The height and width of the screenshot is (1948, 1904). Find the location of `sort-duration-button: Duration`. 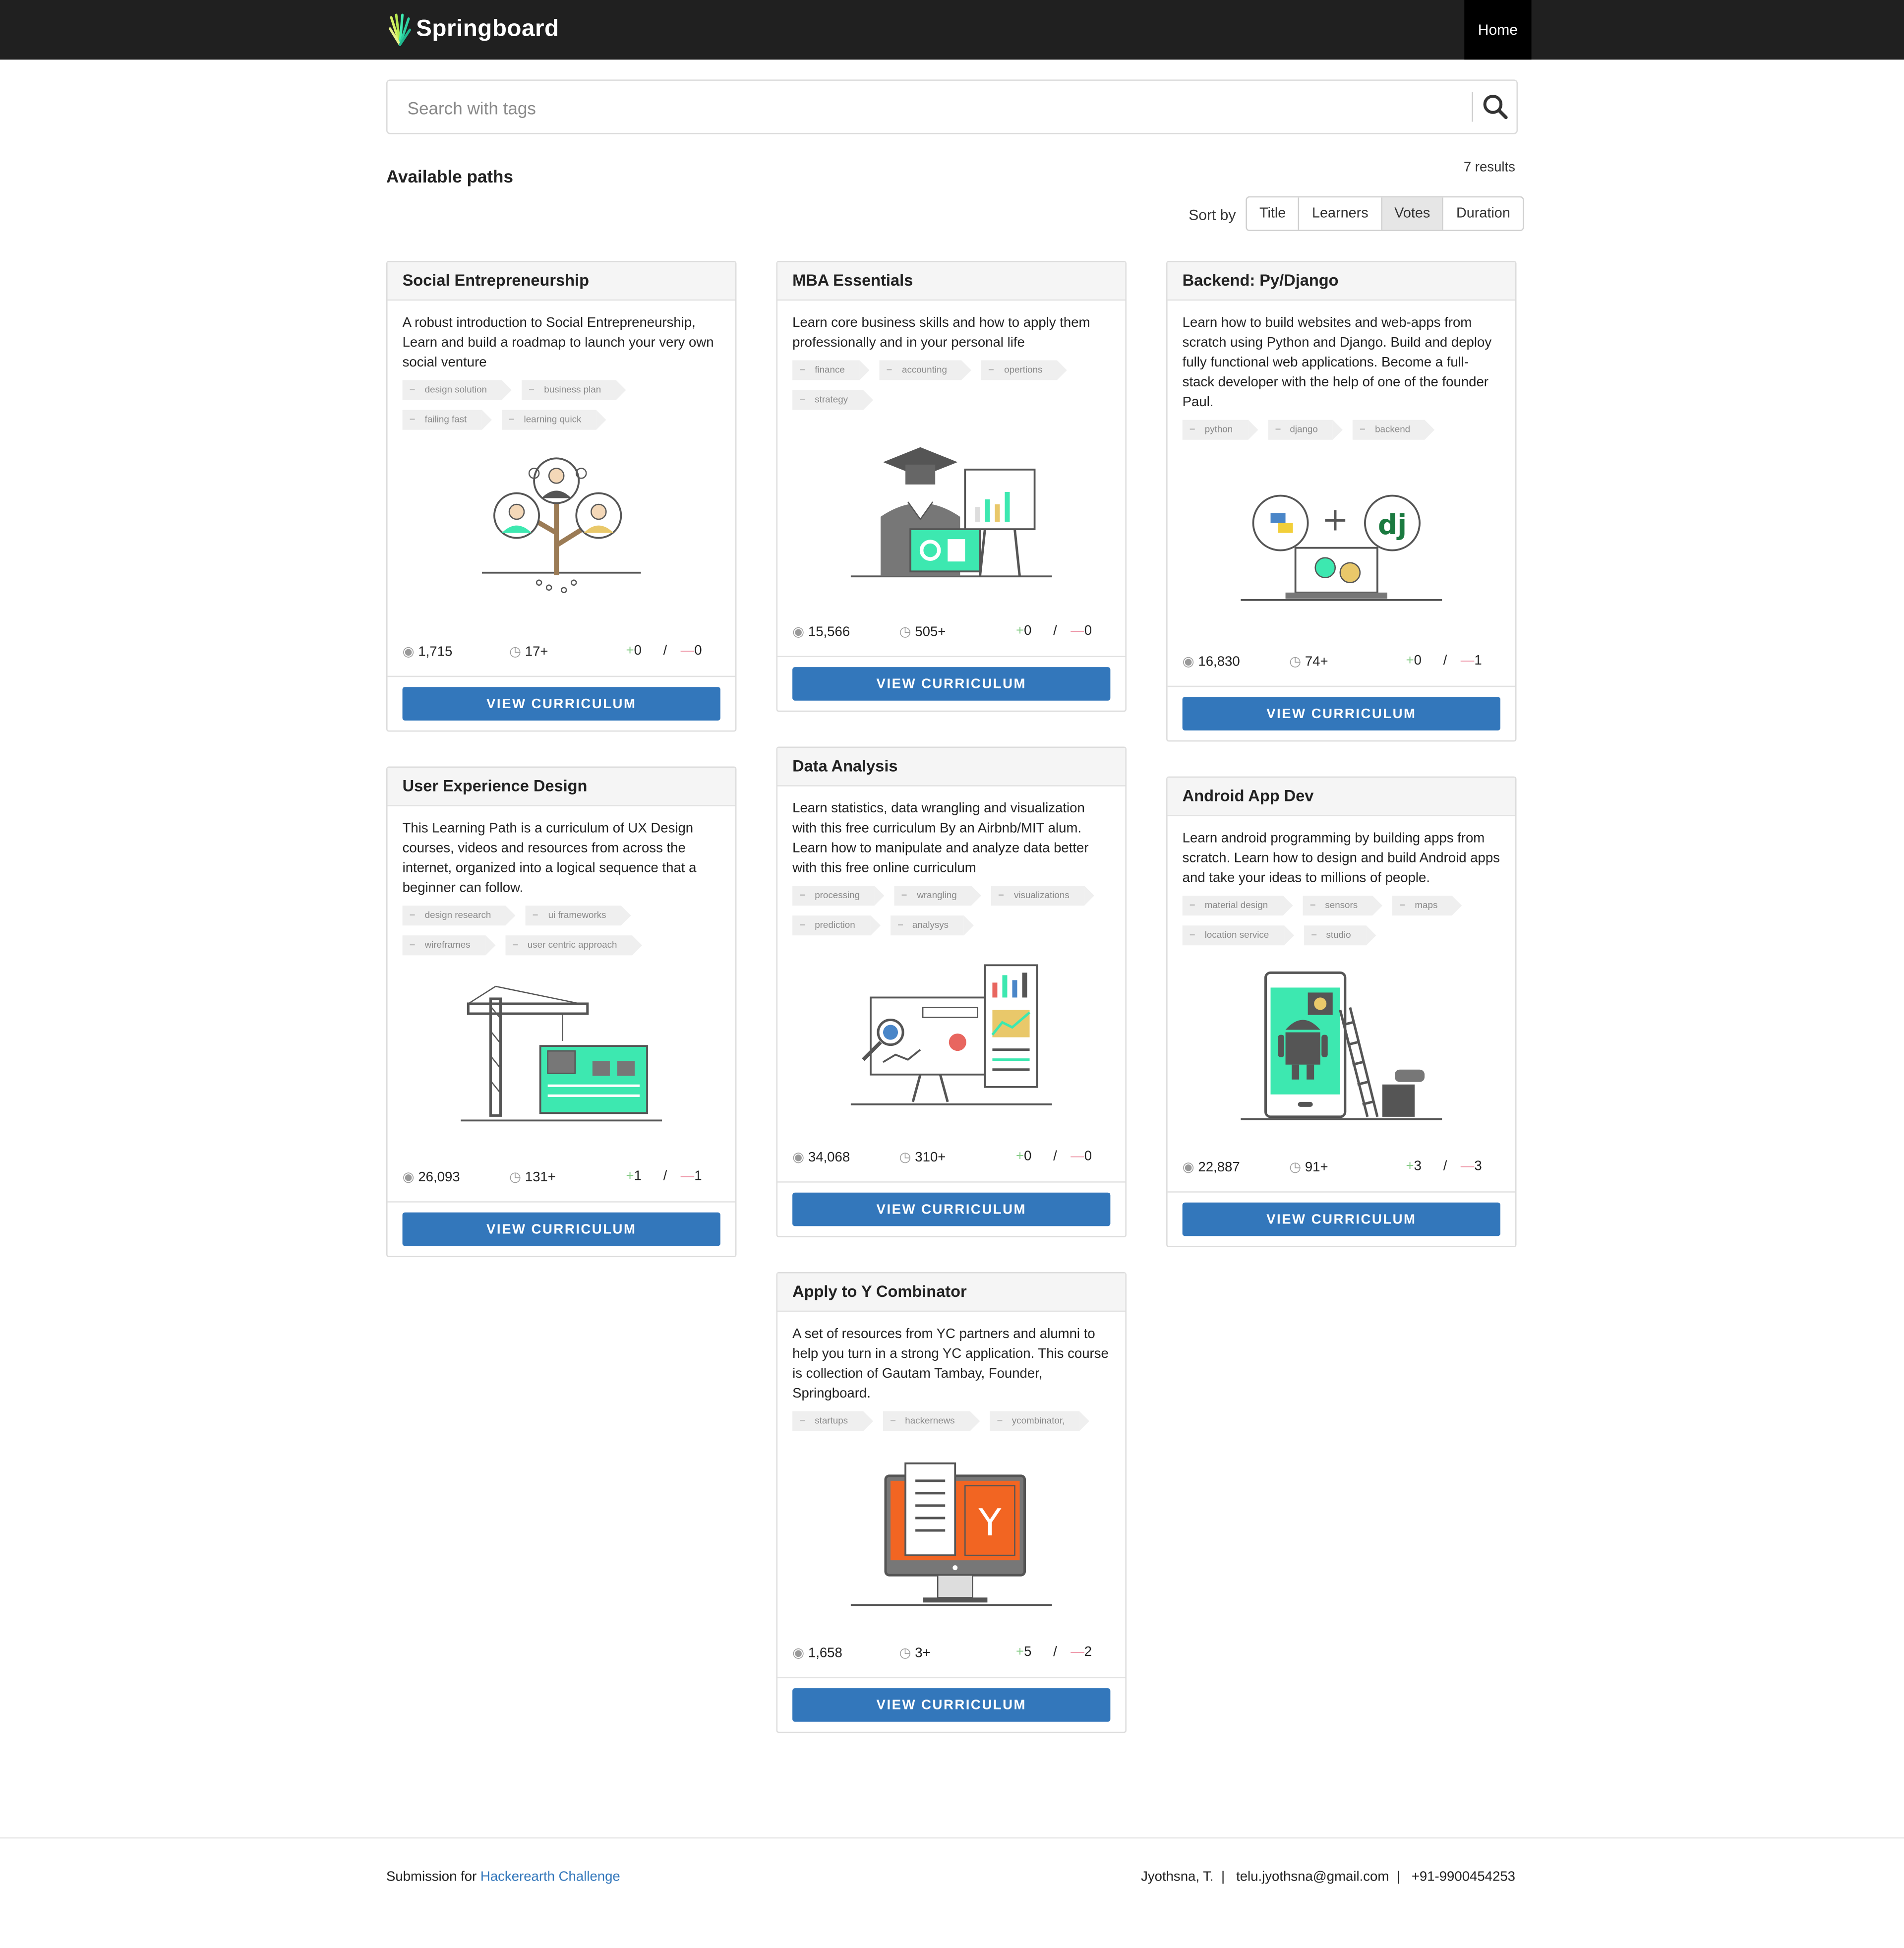

sort-duration-button: Duration is located at coordinates (1482, 213).